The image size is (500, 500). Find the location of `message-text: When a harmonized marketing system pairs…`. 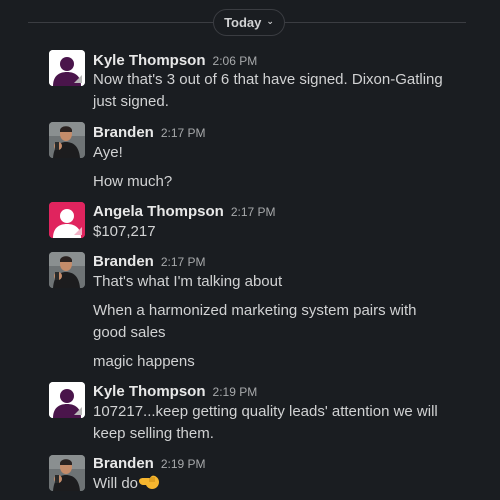

message-text: When a harmonized marketing system pairs… is located at coordinates (255, 321).